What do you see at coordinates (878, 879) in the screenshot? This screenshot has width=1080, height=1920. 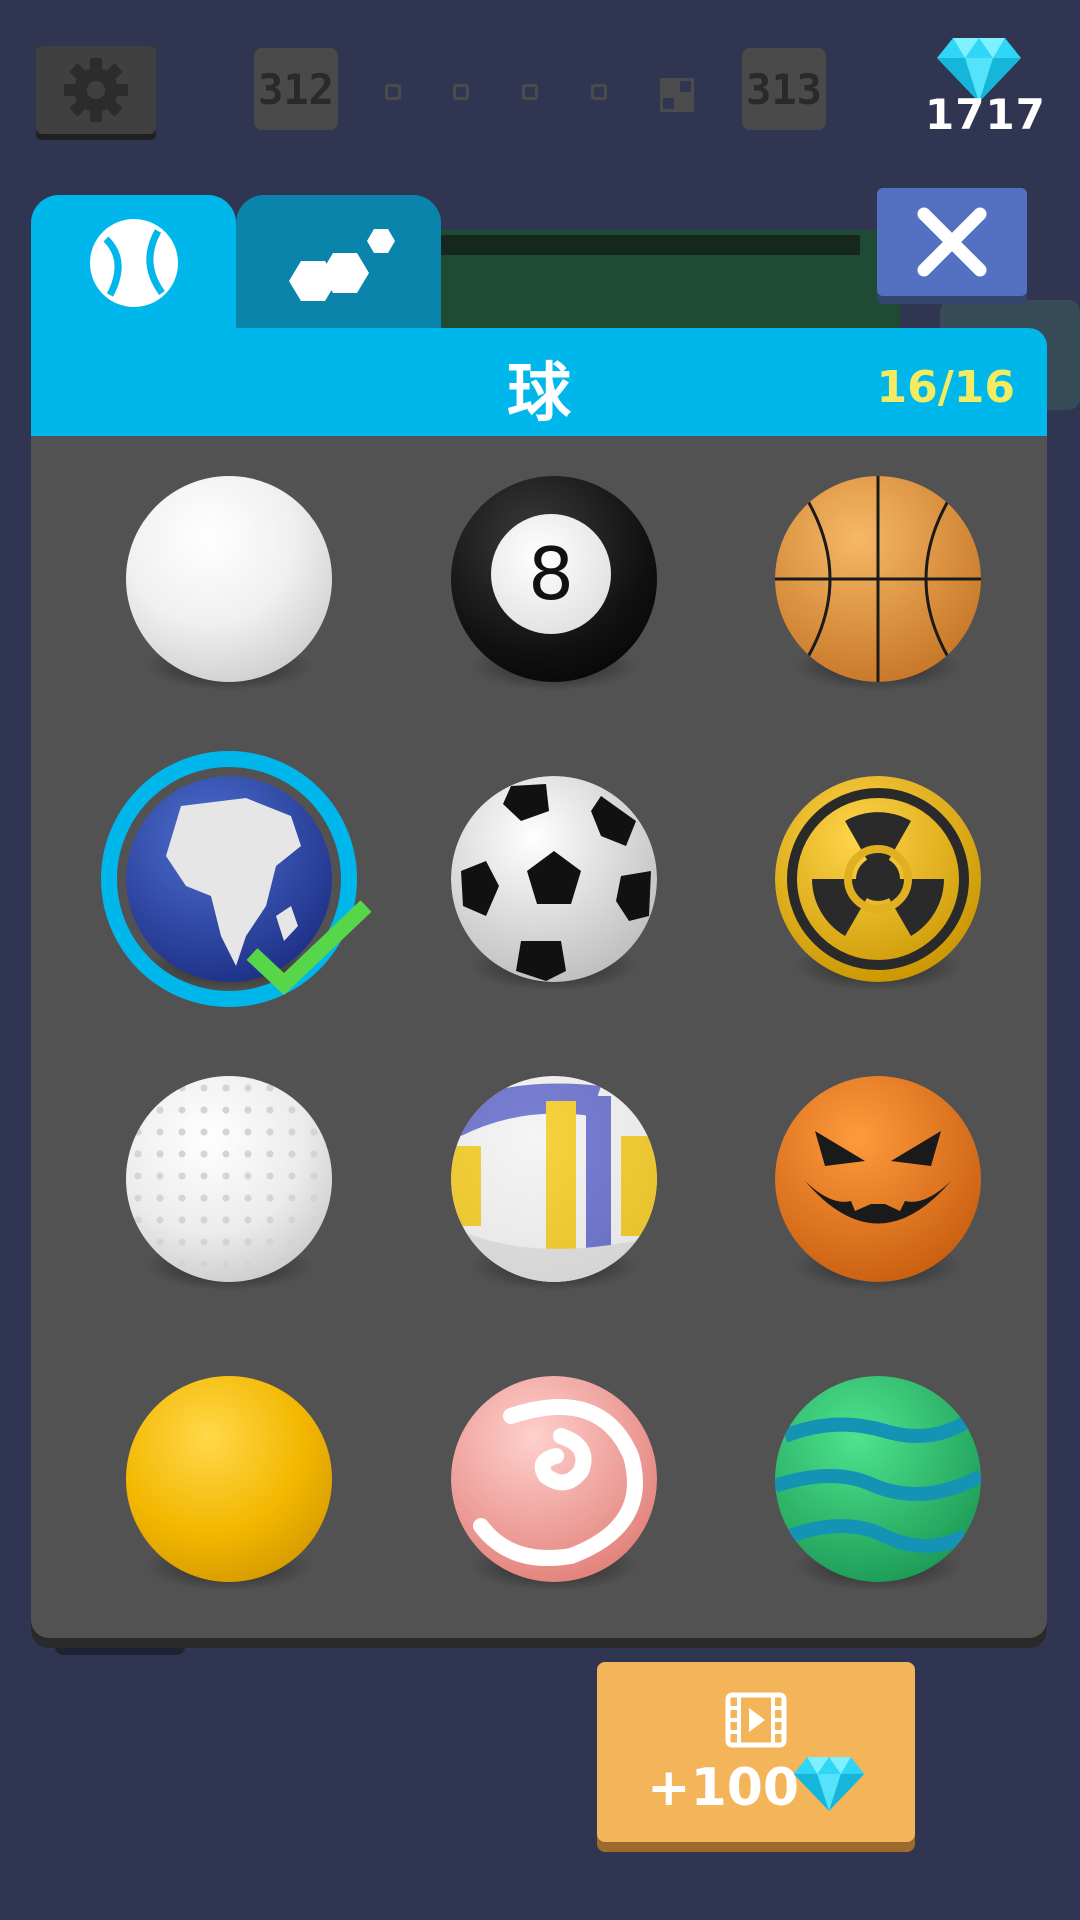 I see `radiation-ball-icon` at bounding box center [878, 879].